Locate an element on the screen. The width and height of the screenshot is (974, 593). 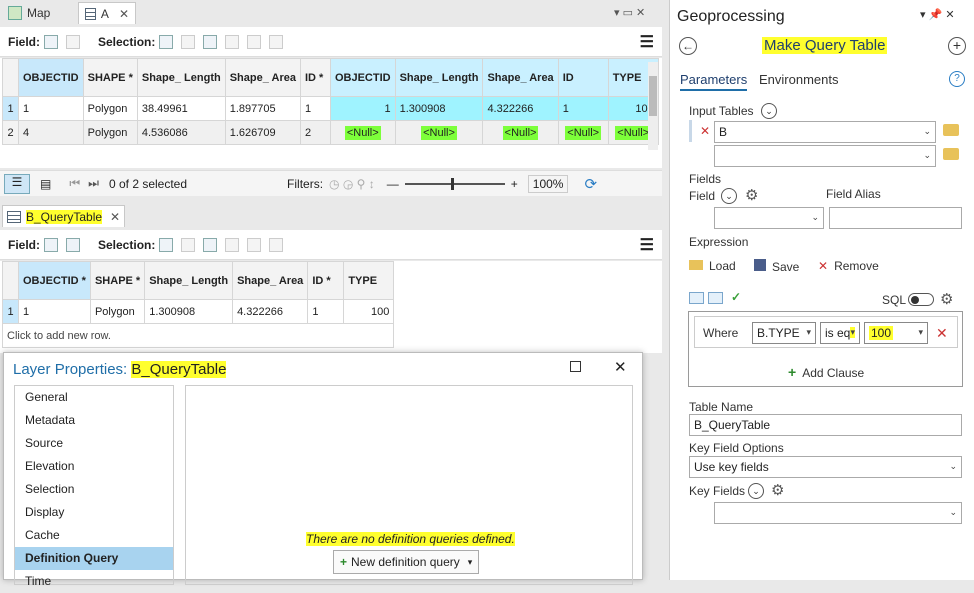
clause-value-select: 100 ▾ is located at coordinates (896, 333).